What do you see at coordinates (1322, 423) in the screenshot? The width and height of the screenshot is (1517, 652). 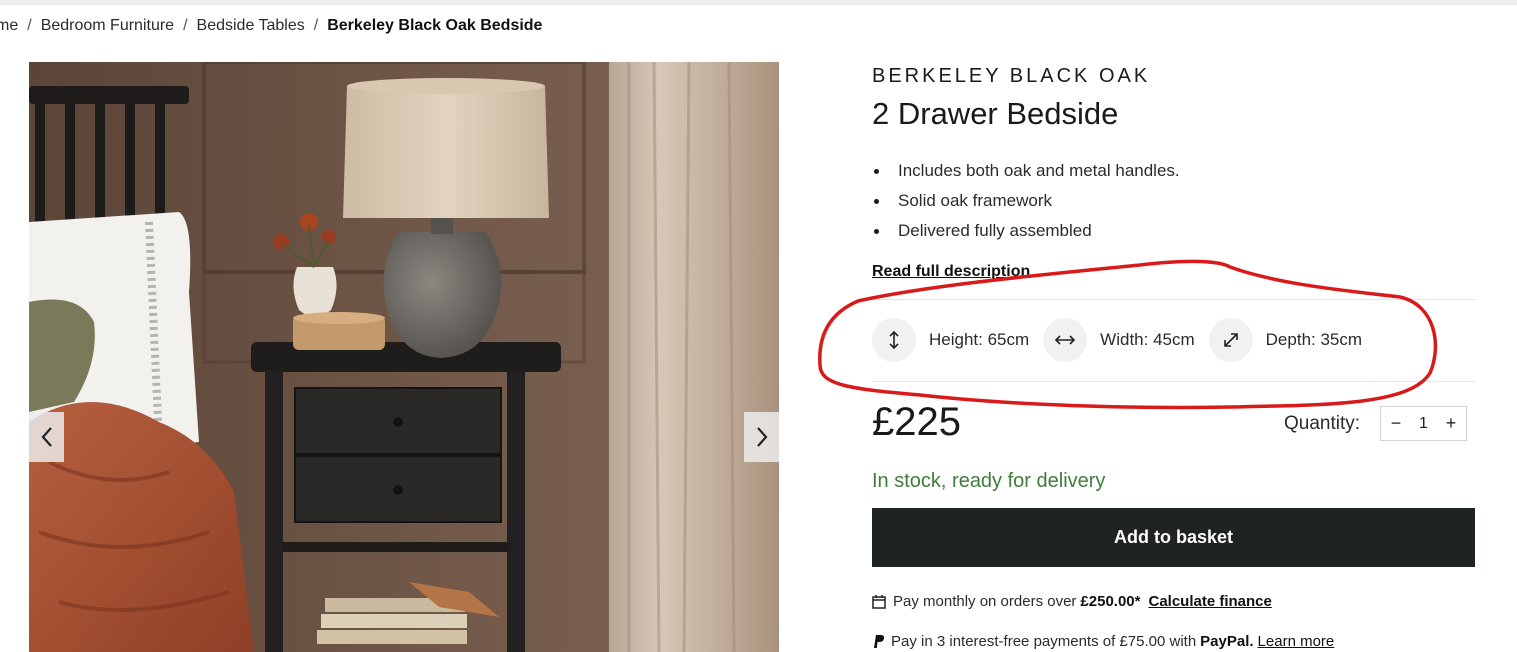 I see `quantity-label: Quantity:` at bounding box center [1322, 423].